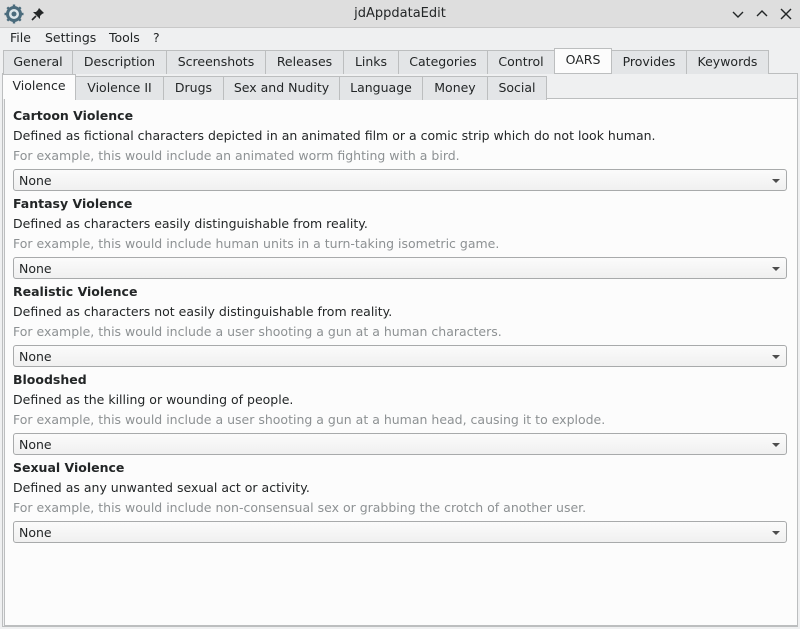 This screenshot has width=800, height=629. What do you see at coordinates (193, 88) in the screenshot?
I see `tab-drugs: Drugs` at bounding box center [193, 88].